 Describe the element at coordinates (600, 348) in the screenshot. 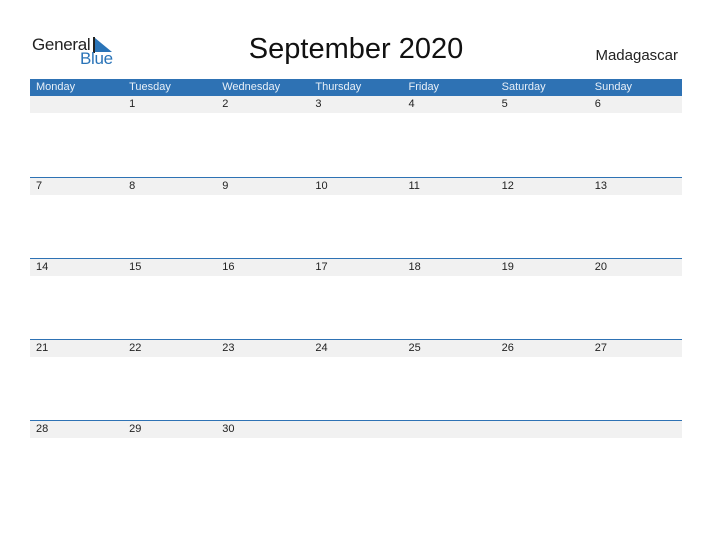

I see `day-cell: 27` at that location.